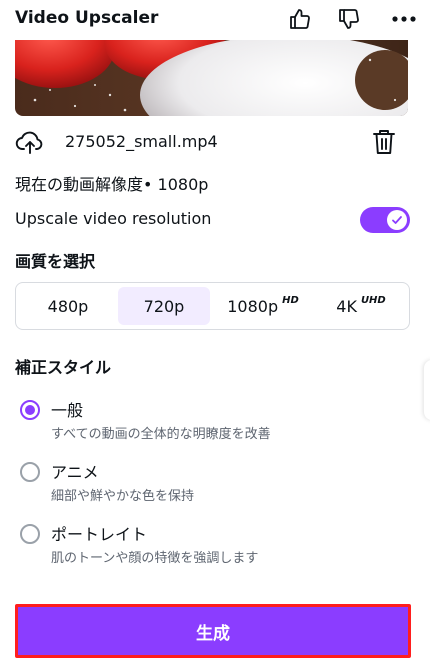  I want to click on toggle-knob, so click(397, 220).